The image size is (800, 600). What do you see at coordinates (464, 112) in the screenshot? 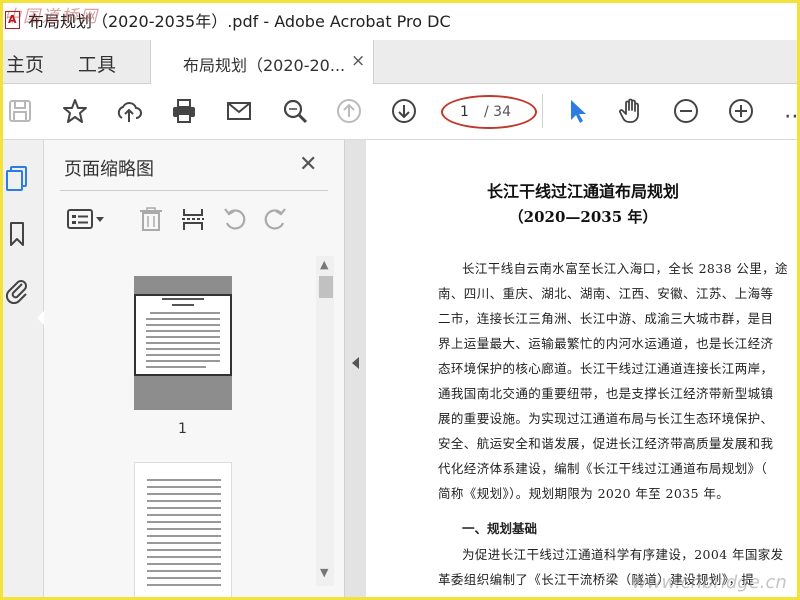
I see `page-current-value: 1` at bounding box center [464, 112].